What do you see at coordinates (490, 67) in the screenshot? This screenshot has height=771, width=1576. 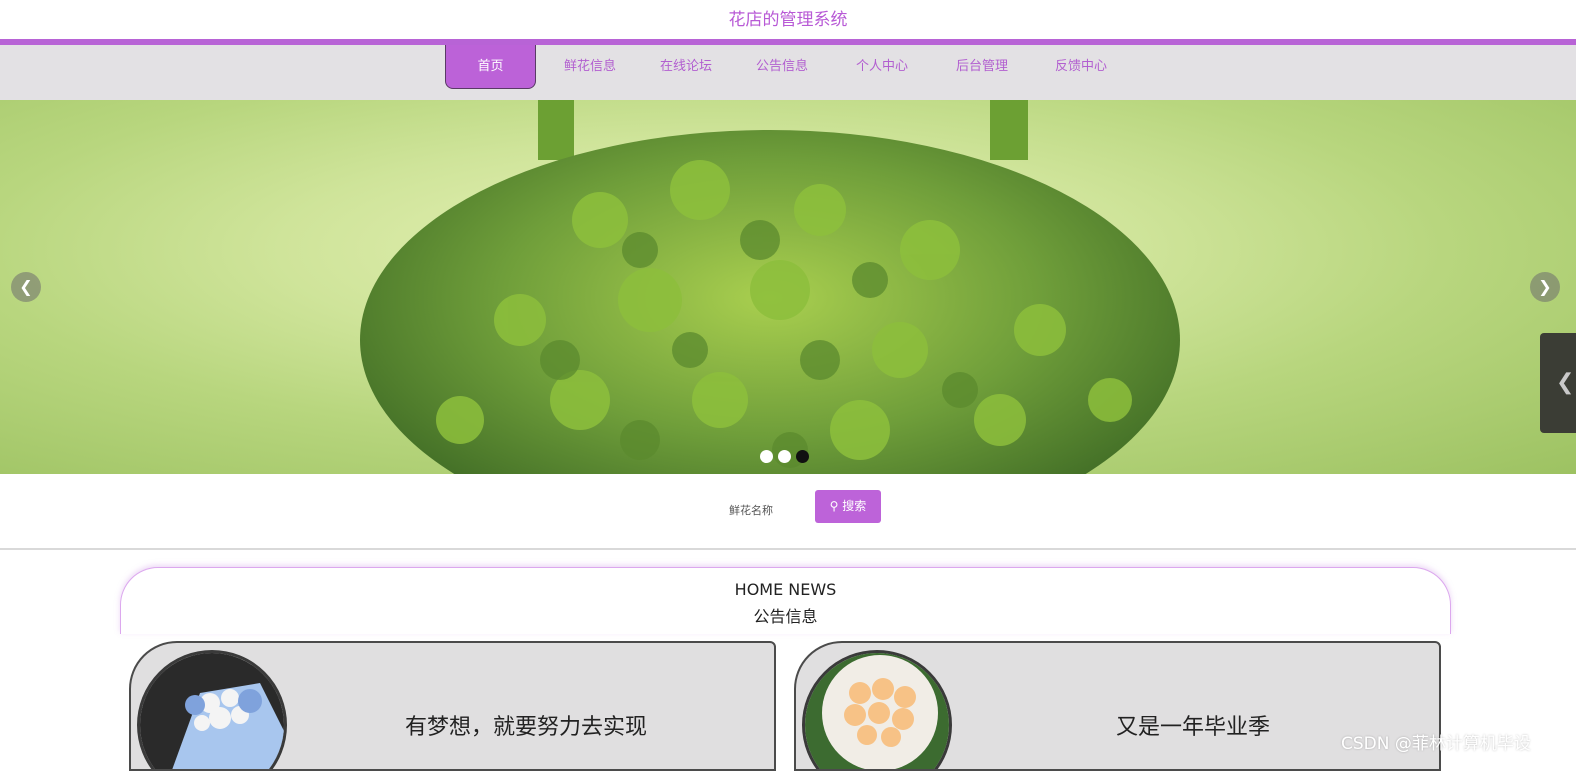 I see `nav-home: 首页` at bounding box center [490, 67].